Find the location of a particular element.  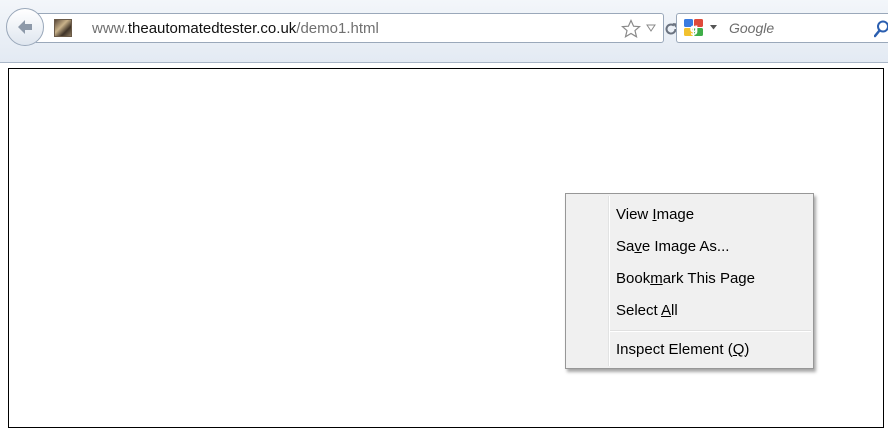

svg-text: g is located at coordinates (694, 29).